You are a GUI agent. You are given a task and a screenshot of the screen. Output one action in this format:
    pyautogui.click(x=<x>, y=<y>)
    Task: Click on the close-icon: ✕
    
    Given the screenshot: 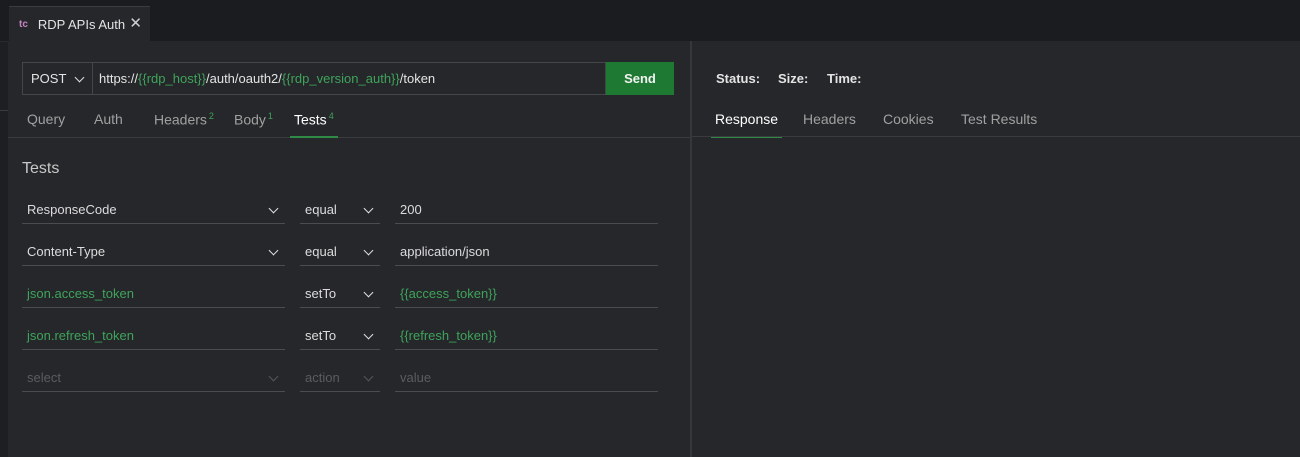 What is the action you would take?
    pyautogui.click(x=135, y=23)
    